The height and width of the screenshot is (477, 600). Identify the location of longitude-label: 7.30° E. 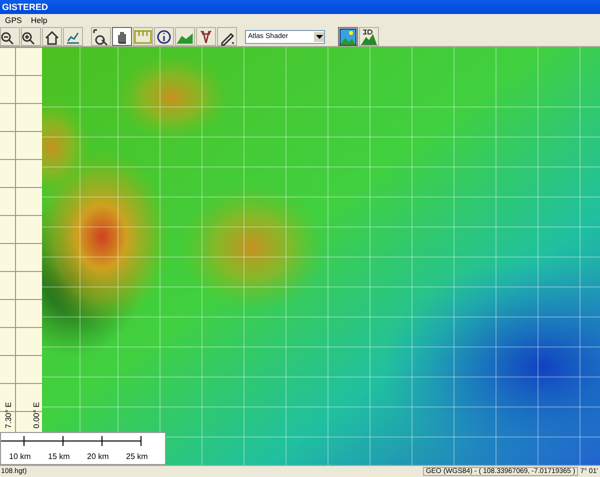
(8, 415).